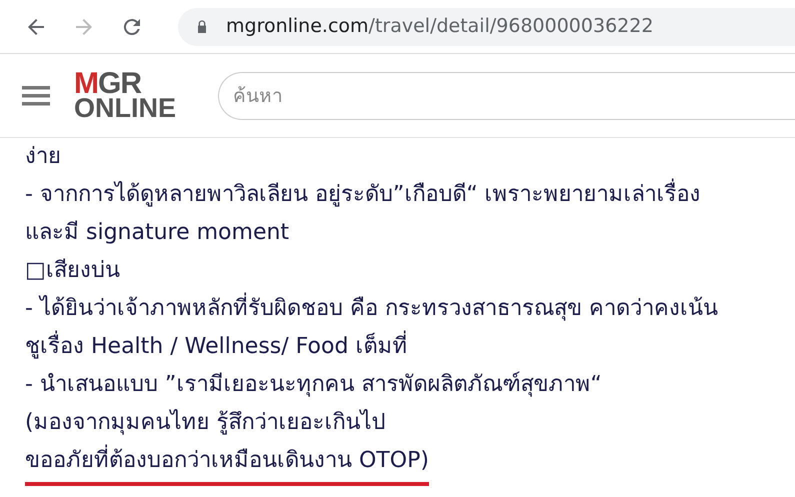 The image size is (795, 497). What do you see at coordinates (205, 422) in the screenshot?
I see `article-text-line: (มองจากมุมคนไทย รู้สึกว่าเยอะเกินไป` at bounding box center [205, 422].